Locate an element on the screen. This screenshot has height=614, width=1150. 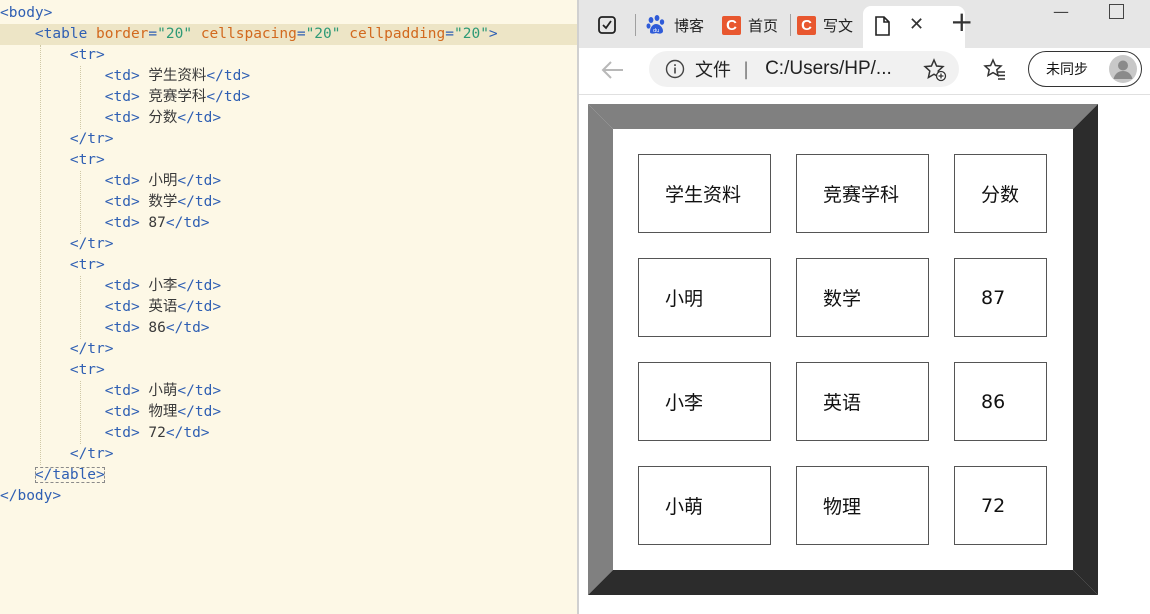
code-token: <table is located at coordinates (65, 34).